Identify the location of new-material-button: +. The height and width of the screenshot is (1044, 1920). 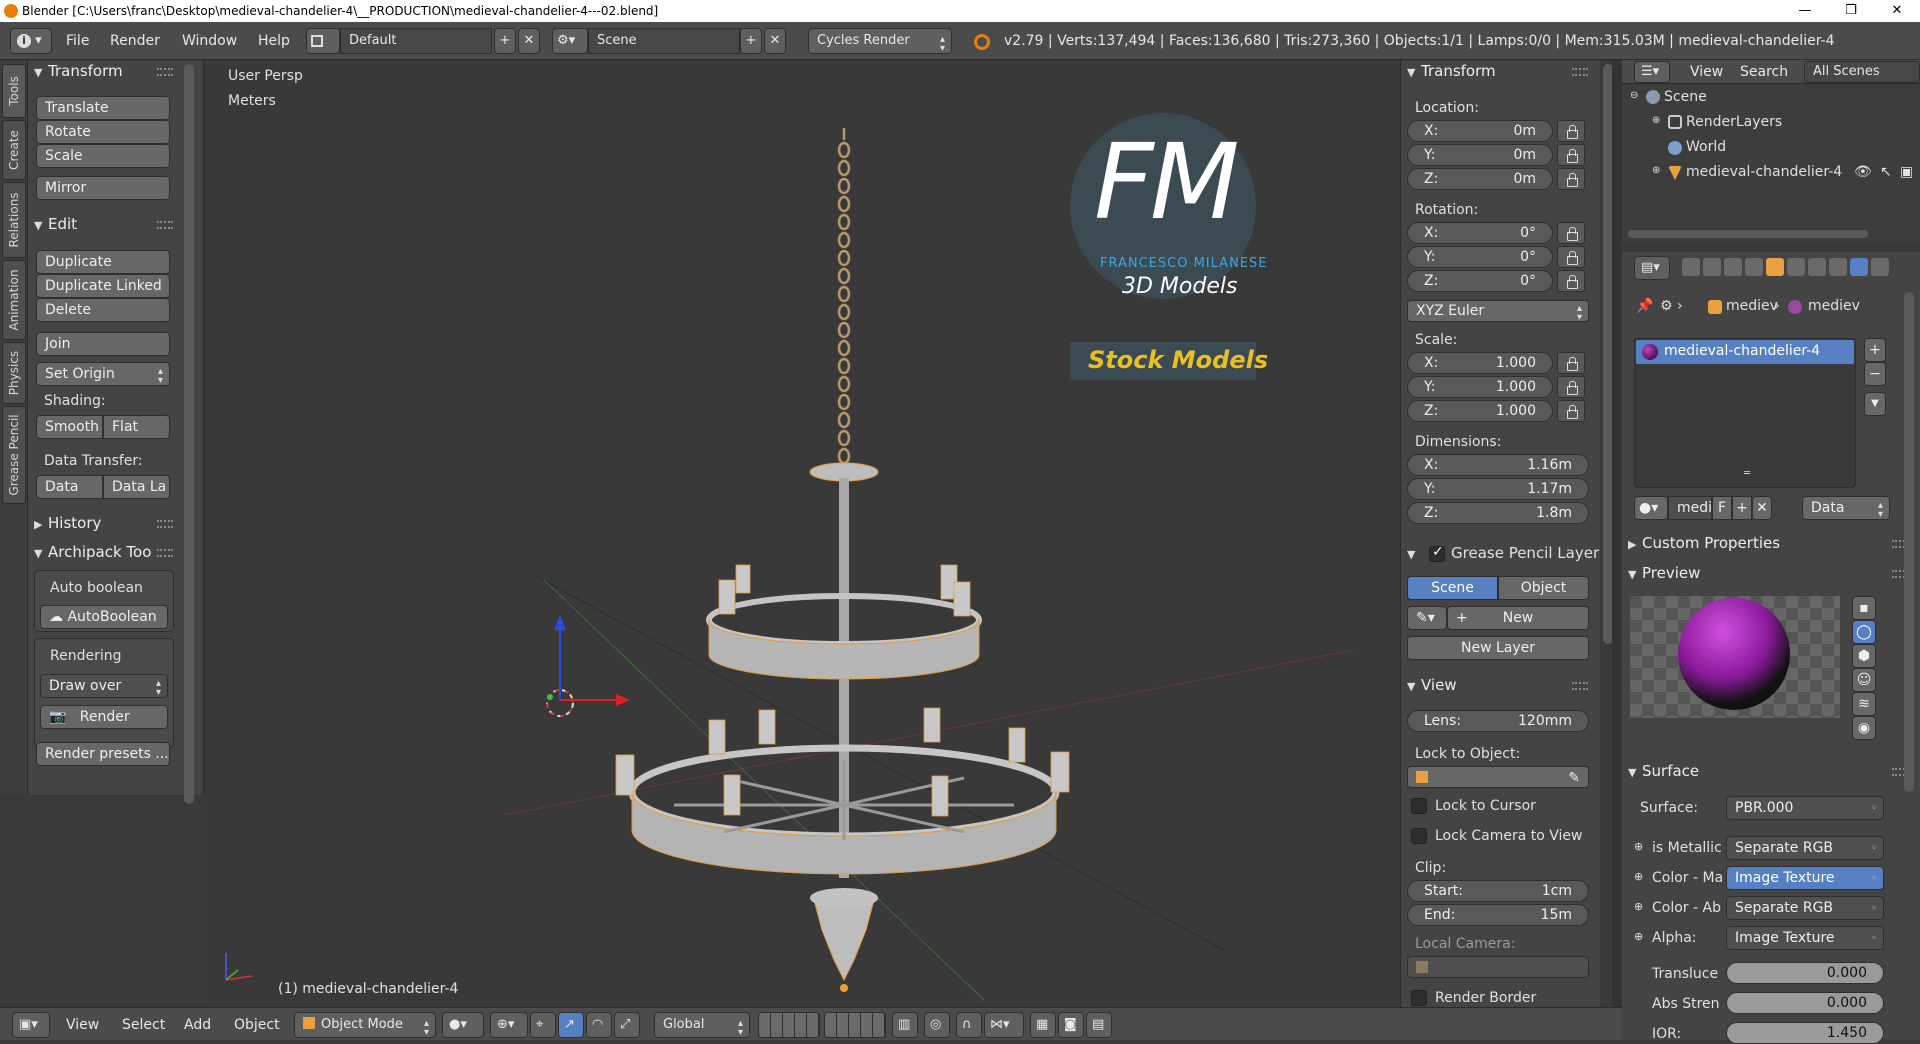
(1742, 508).